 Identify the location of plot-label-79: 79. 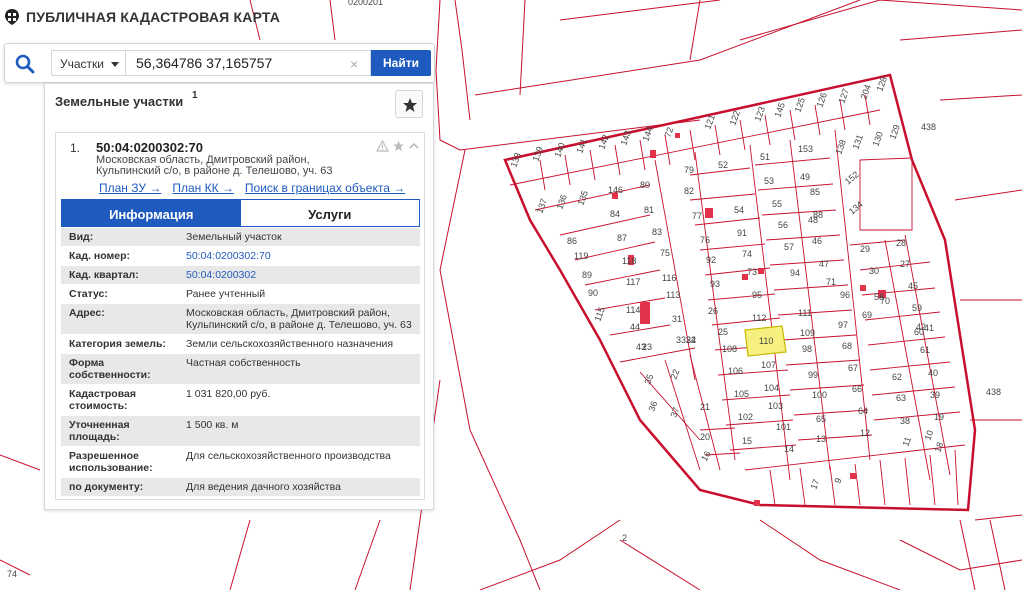
(689, 170).